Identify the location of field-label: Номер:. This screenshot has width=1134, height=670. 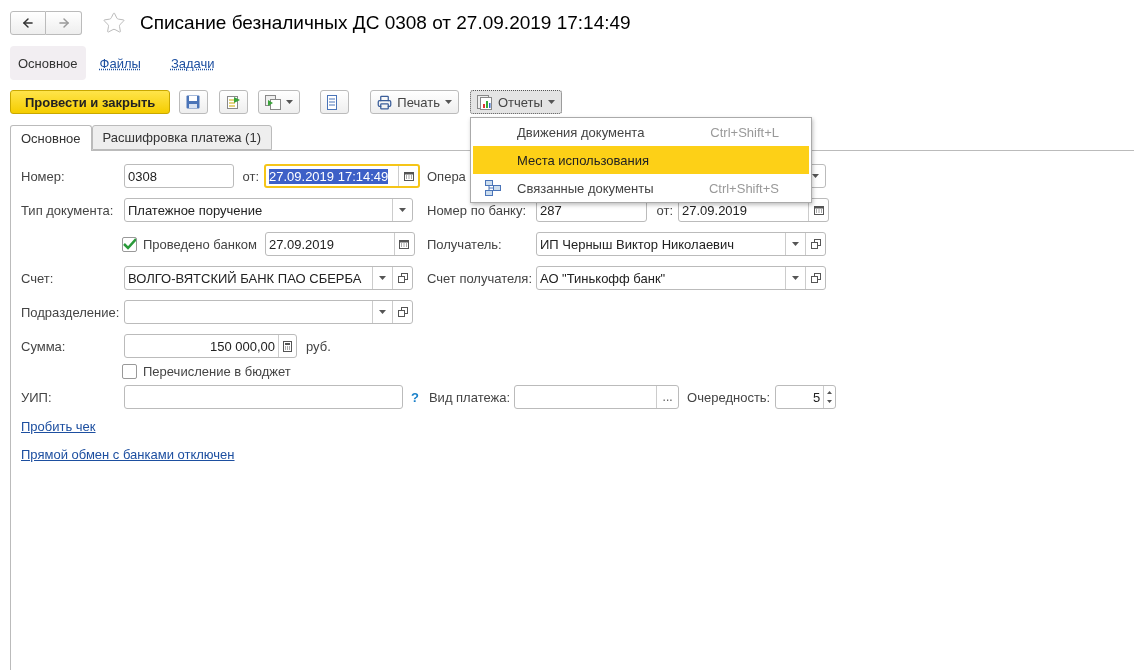
(43, 176).